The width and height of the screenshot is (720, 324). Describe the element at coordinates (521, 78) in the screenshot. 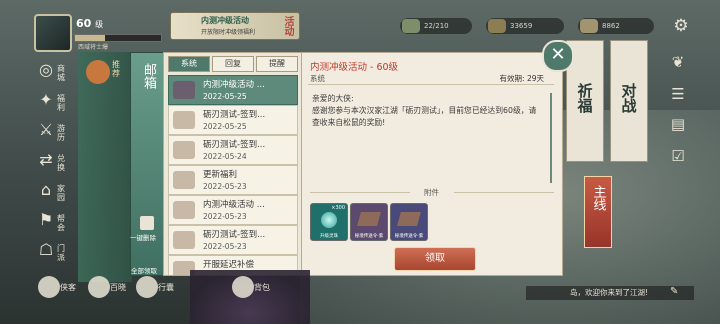

I see `mail-detail-expiry: 有效期: 29天` at that location.